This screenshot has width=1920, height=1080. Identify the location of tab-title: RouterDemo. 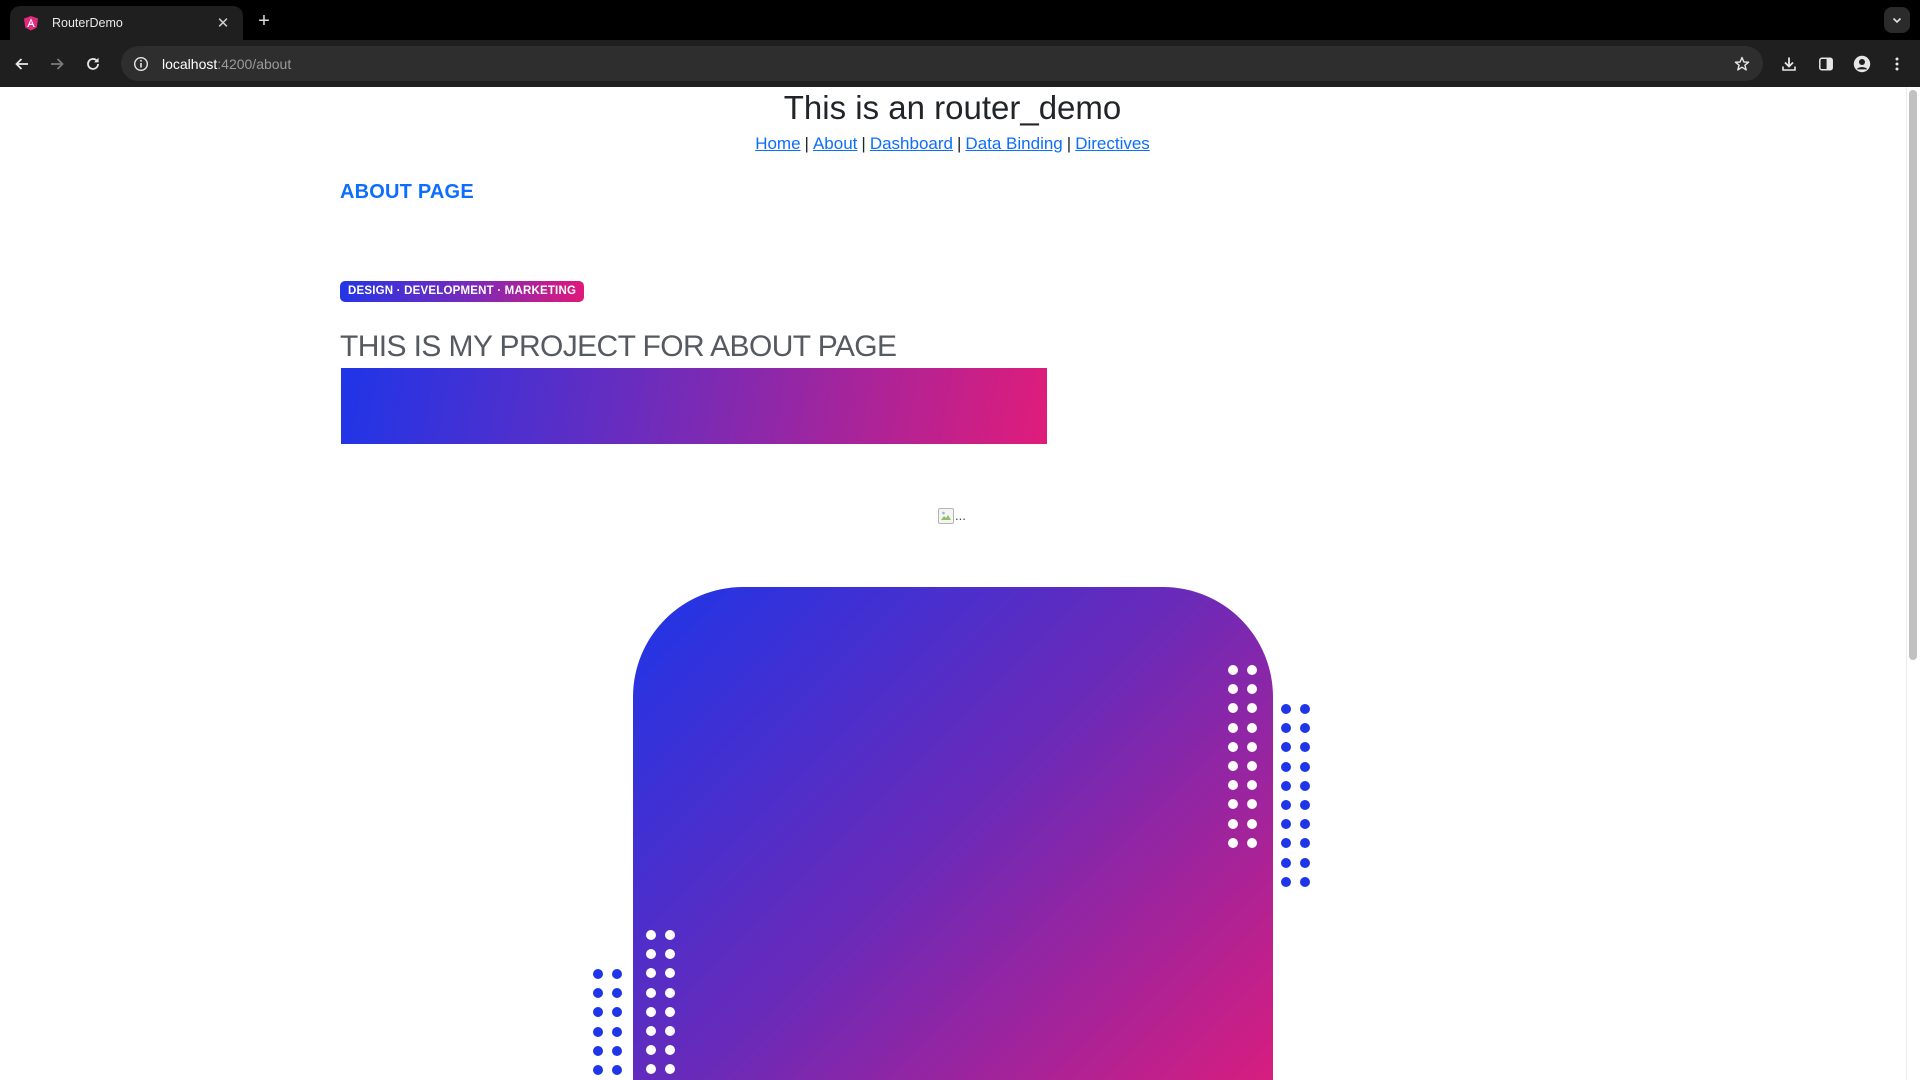
(87, 23).